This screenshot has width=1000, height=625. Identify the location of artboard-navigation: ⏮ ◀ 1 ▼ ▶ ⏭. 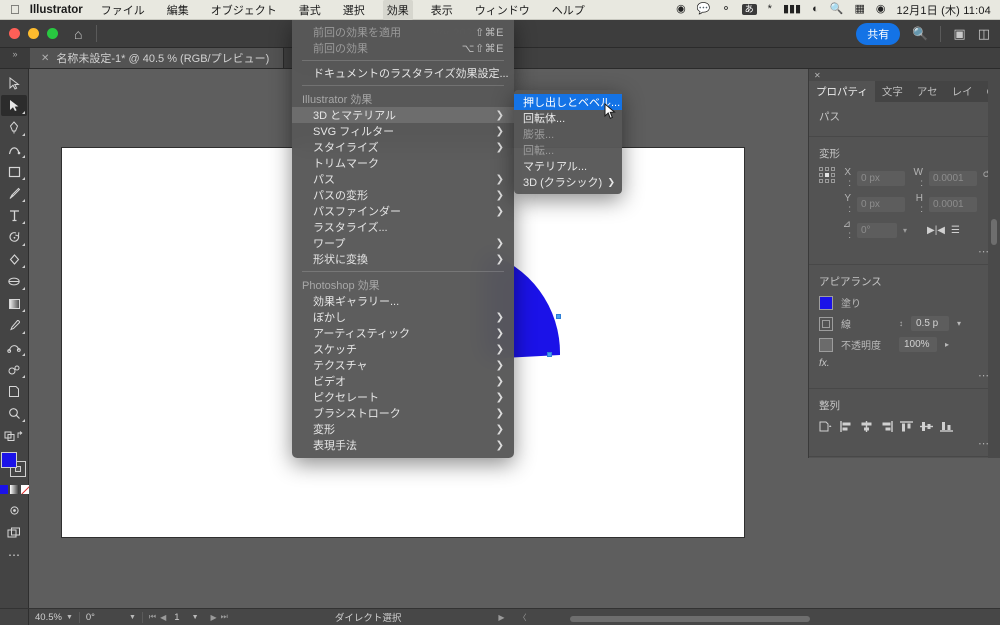
(188, 617).